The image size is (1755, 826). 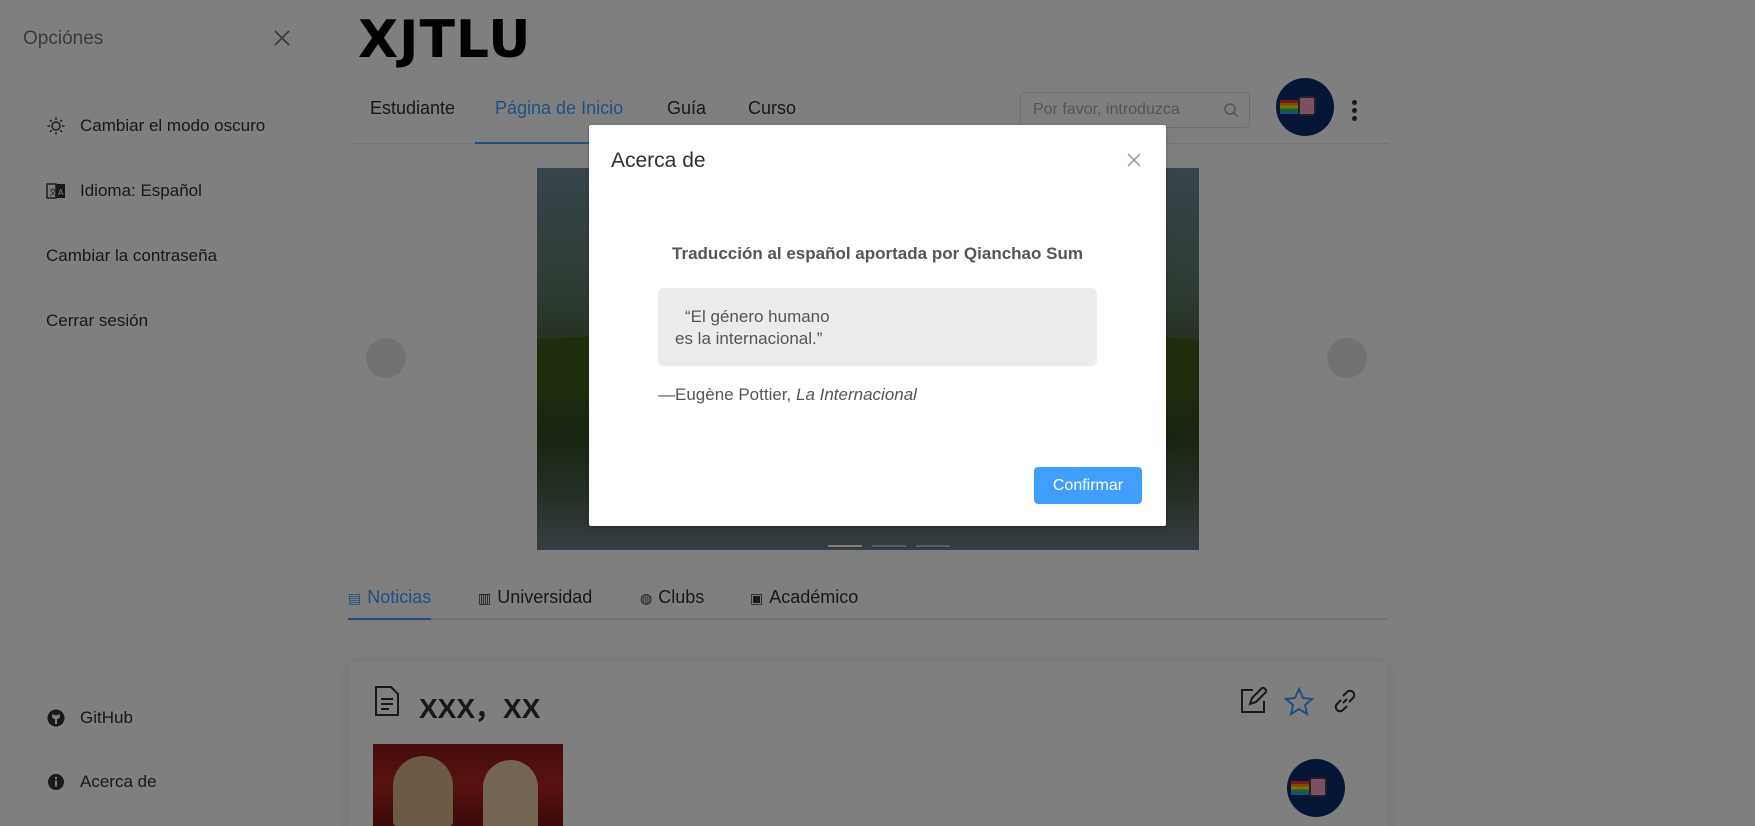 What do you see at coordinates (856, 394) in the screenshot?
I see `attribution-work: La Internacional` at bounding box center [856, 394].